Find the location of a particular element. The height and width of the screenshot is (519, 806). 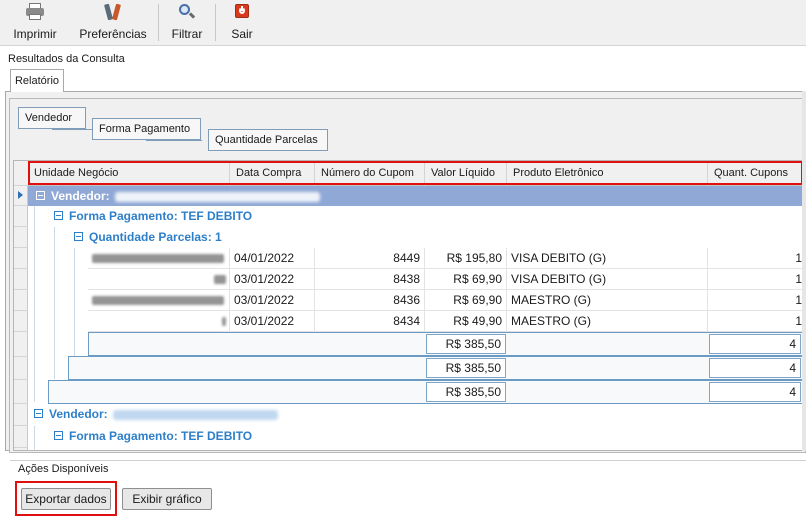

tab-relatorio: Relatório is located at coordinates (37, 80).